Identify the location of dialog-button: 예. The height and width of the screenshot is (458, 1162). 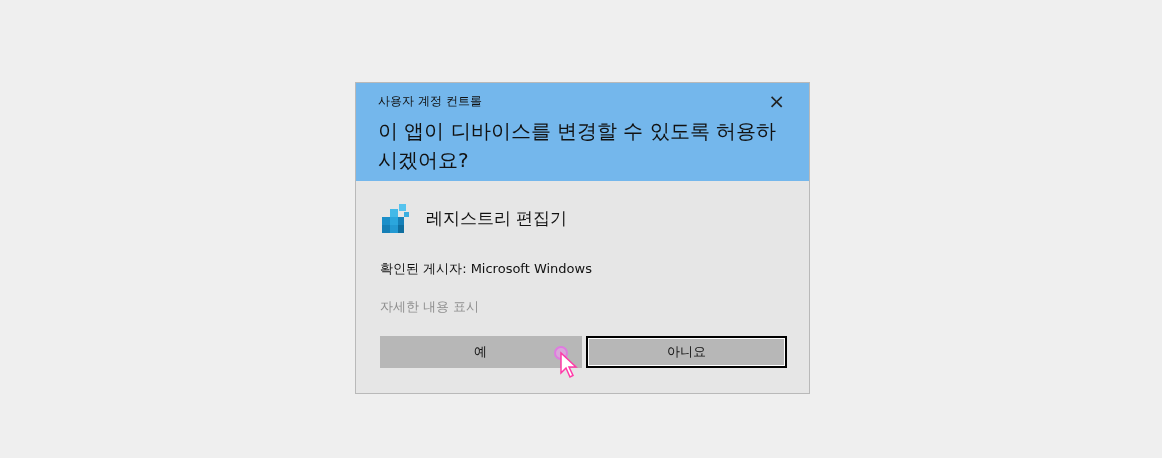
(481, 352).